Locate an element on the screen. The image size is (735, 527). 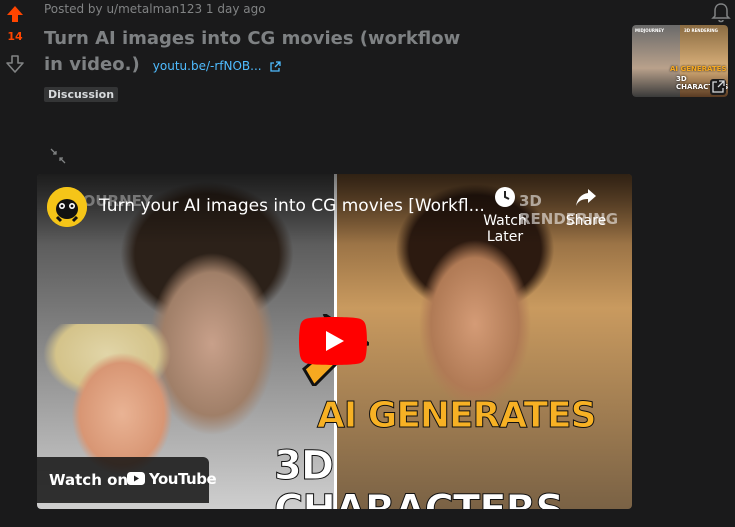
collapse-icon is located at coordinates (58, 156).